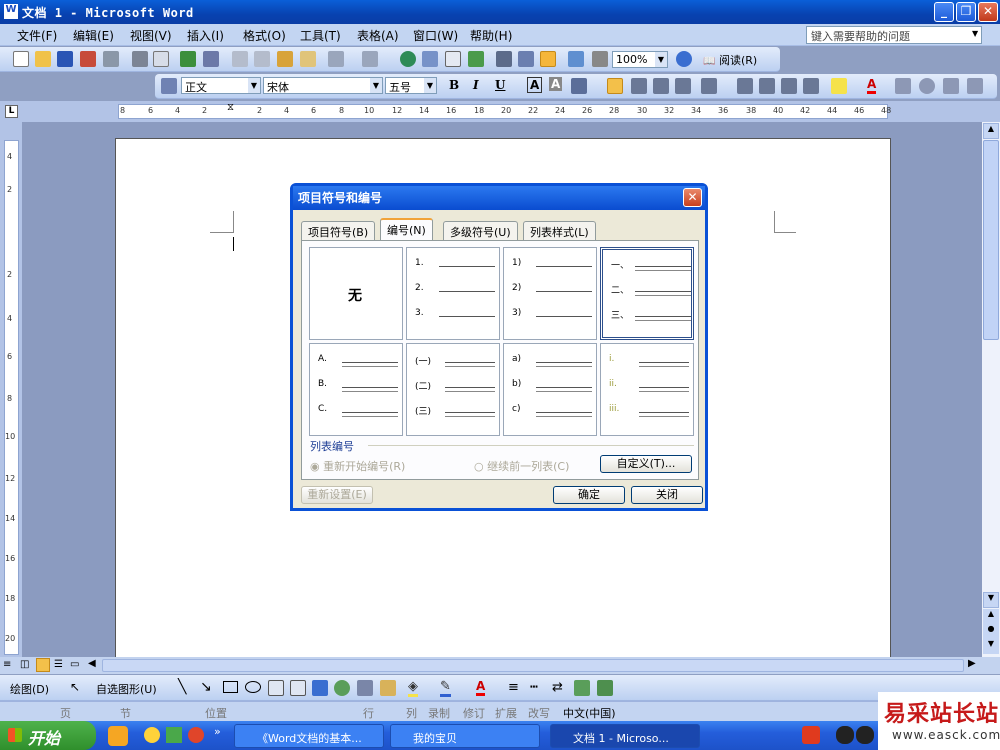  What do you see at coordinates (465, 736) in the screenshot?
I see `taskbar-item: 我的宝贝` at bounding box center [465, 736].